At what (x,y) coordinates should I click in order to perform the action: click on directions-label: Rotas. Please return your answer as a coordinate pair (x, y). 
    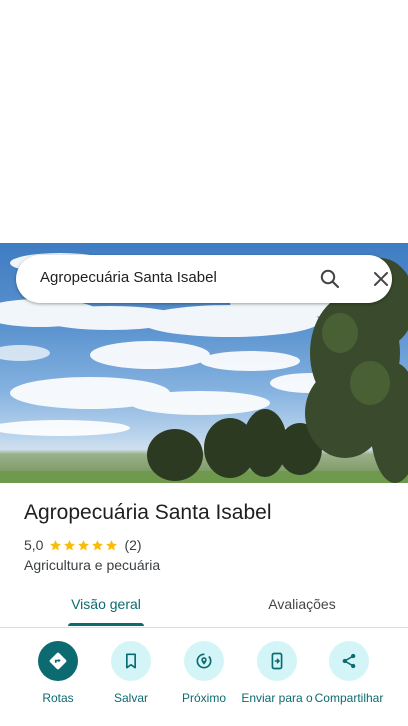
    Looking at the image, I should click on (58, 698).